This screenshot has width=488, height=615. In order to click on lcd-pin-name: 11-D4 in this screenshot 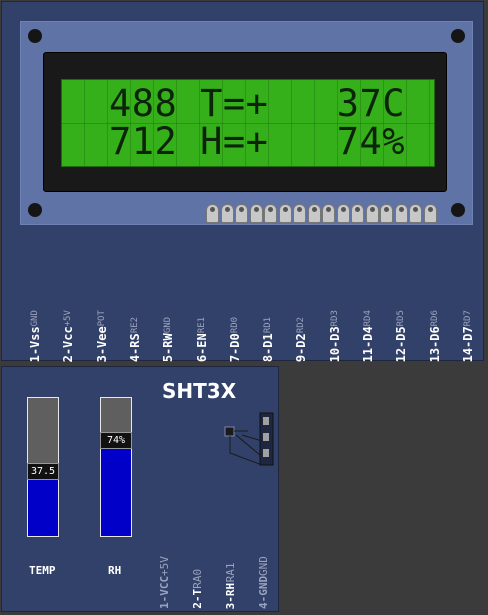, I will do `click(368, 343)`.